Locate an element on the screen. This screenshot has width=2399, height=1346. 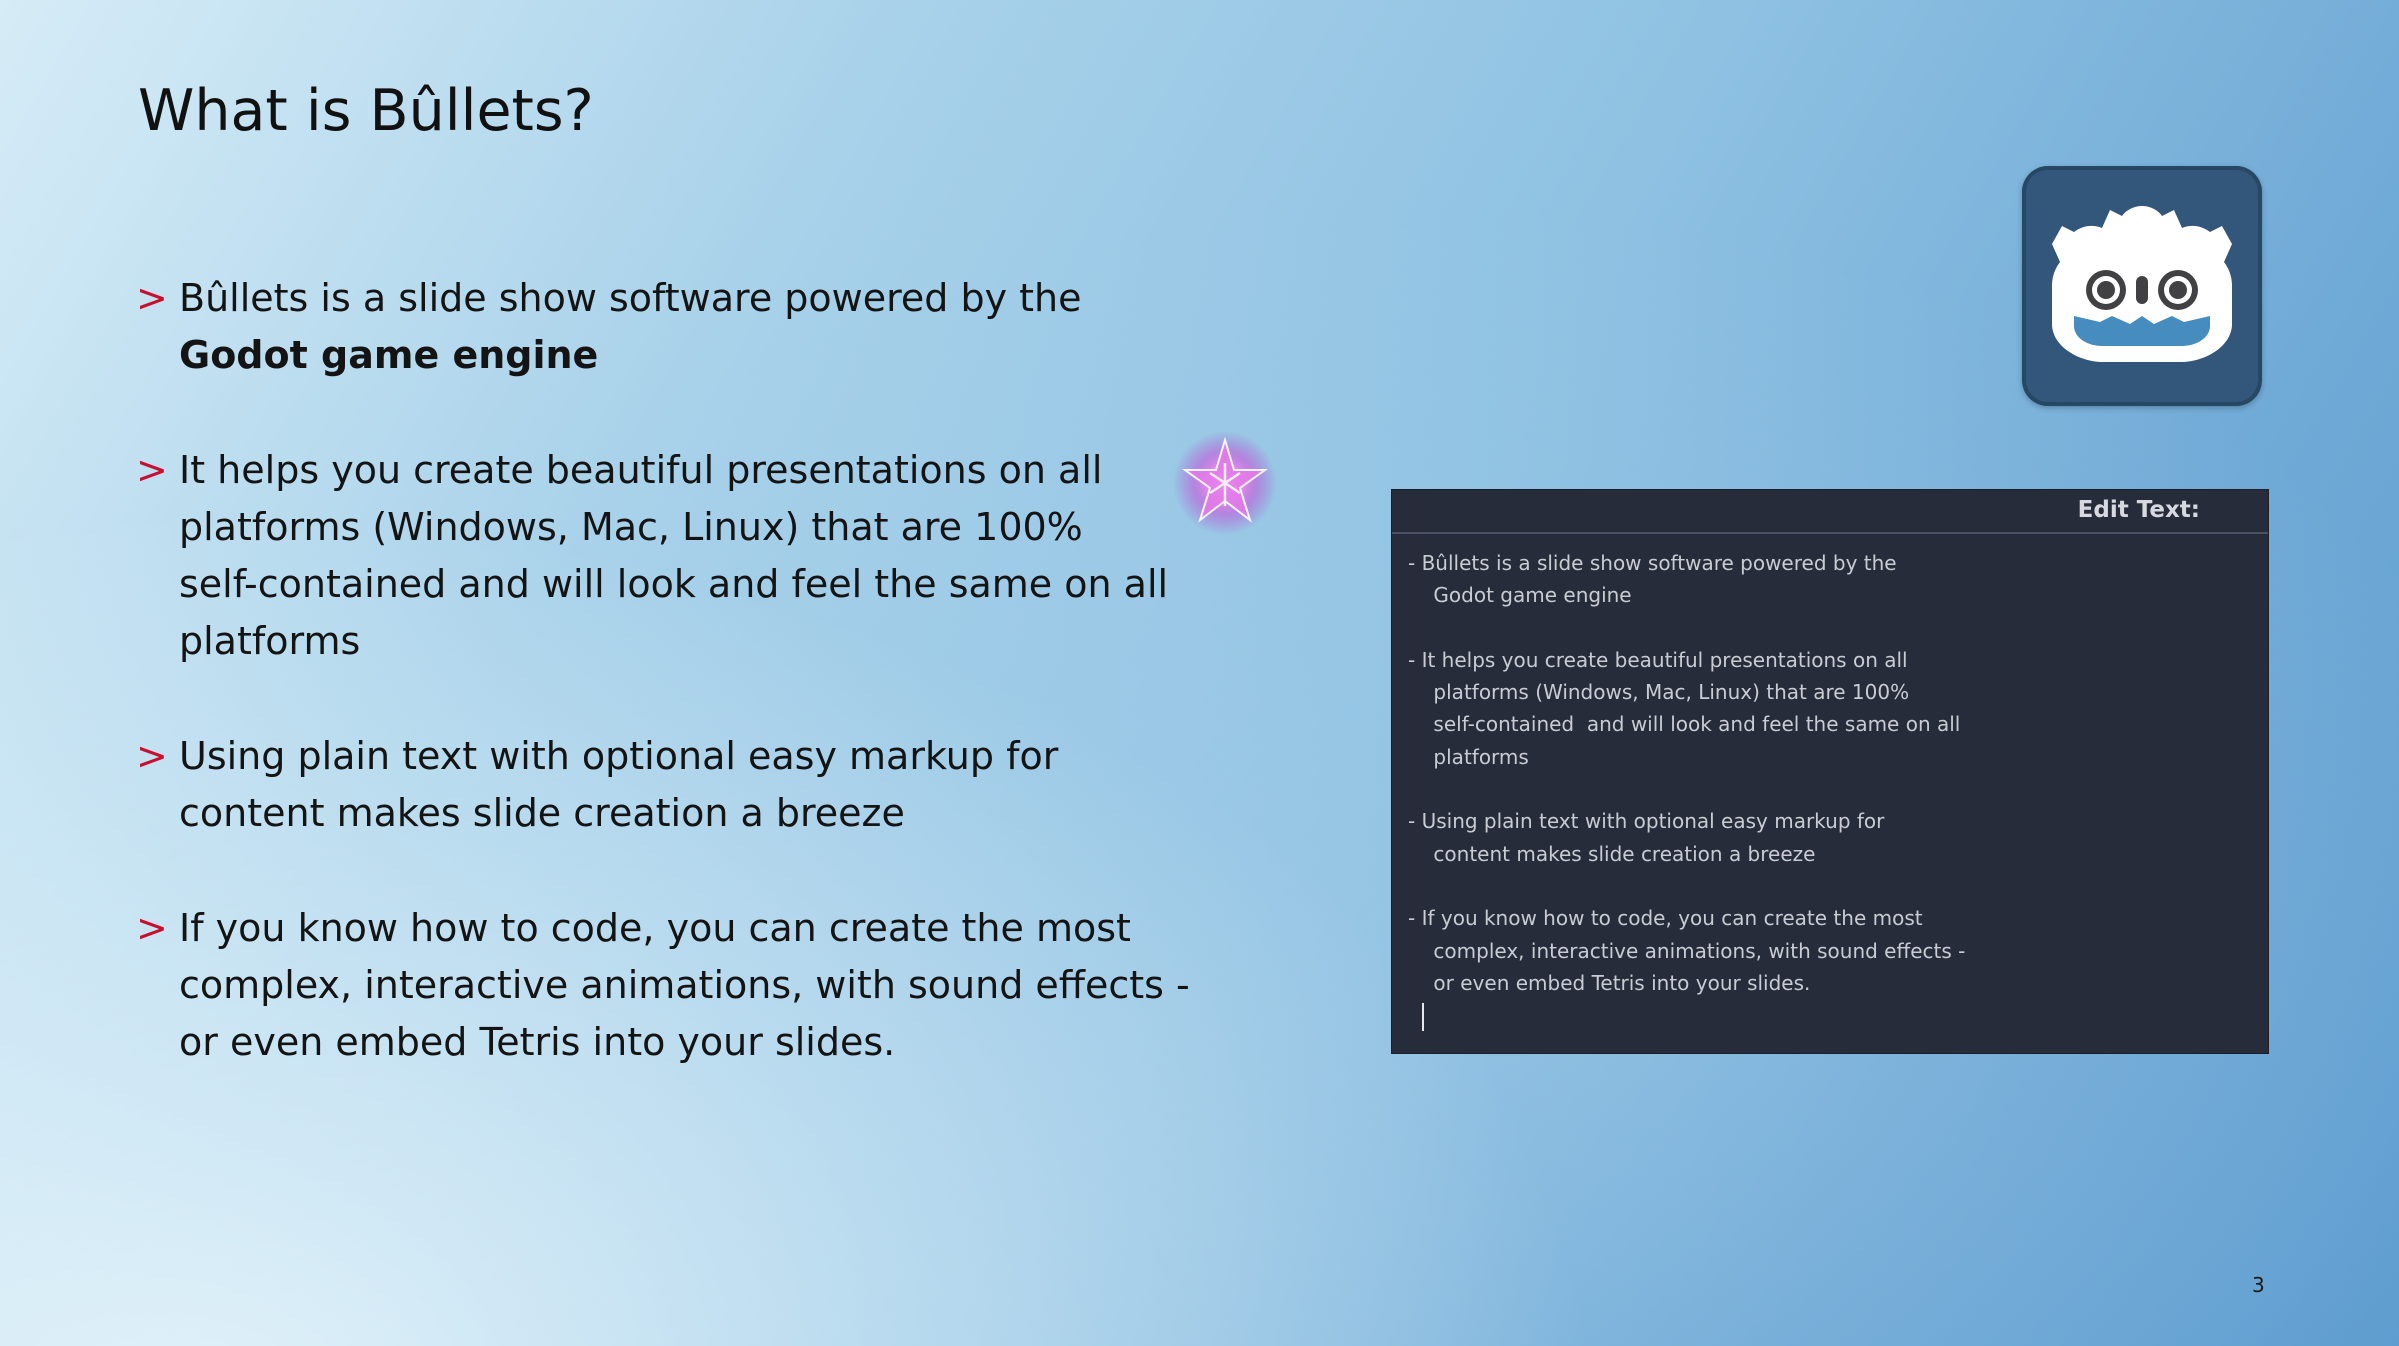
godot-logo-icon is located at coordinates (2142, 286).